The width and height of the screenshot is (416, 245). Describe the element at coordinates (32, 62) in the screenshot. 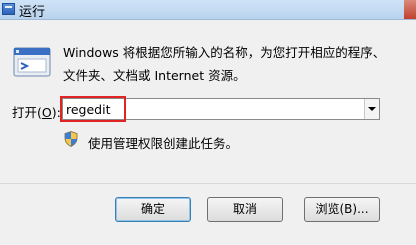

I see `run-program-icon` at that location.